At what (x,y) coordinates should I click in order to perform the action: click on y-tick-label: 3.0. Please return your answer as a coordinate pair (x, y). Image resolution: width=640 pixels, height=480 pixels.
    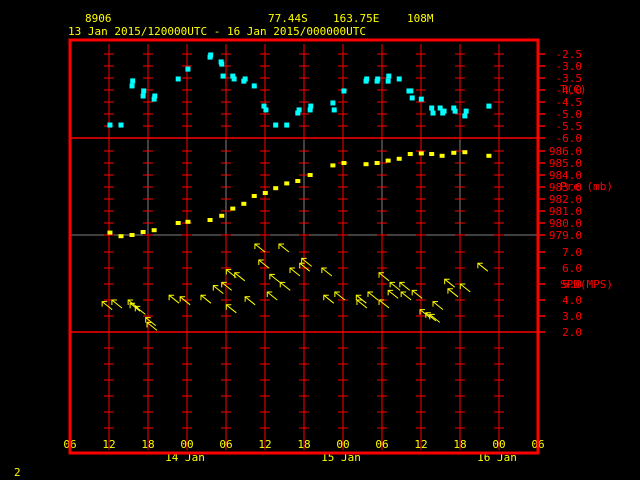
    Looking at the image, I should click on (572, 316).